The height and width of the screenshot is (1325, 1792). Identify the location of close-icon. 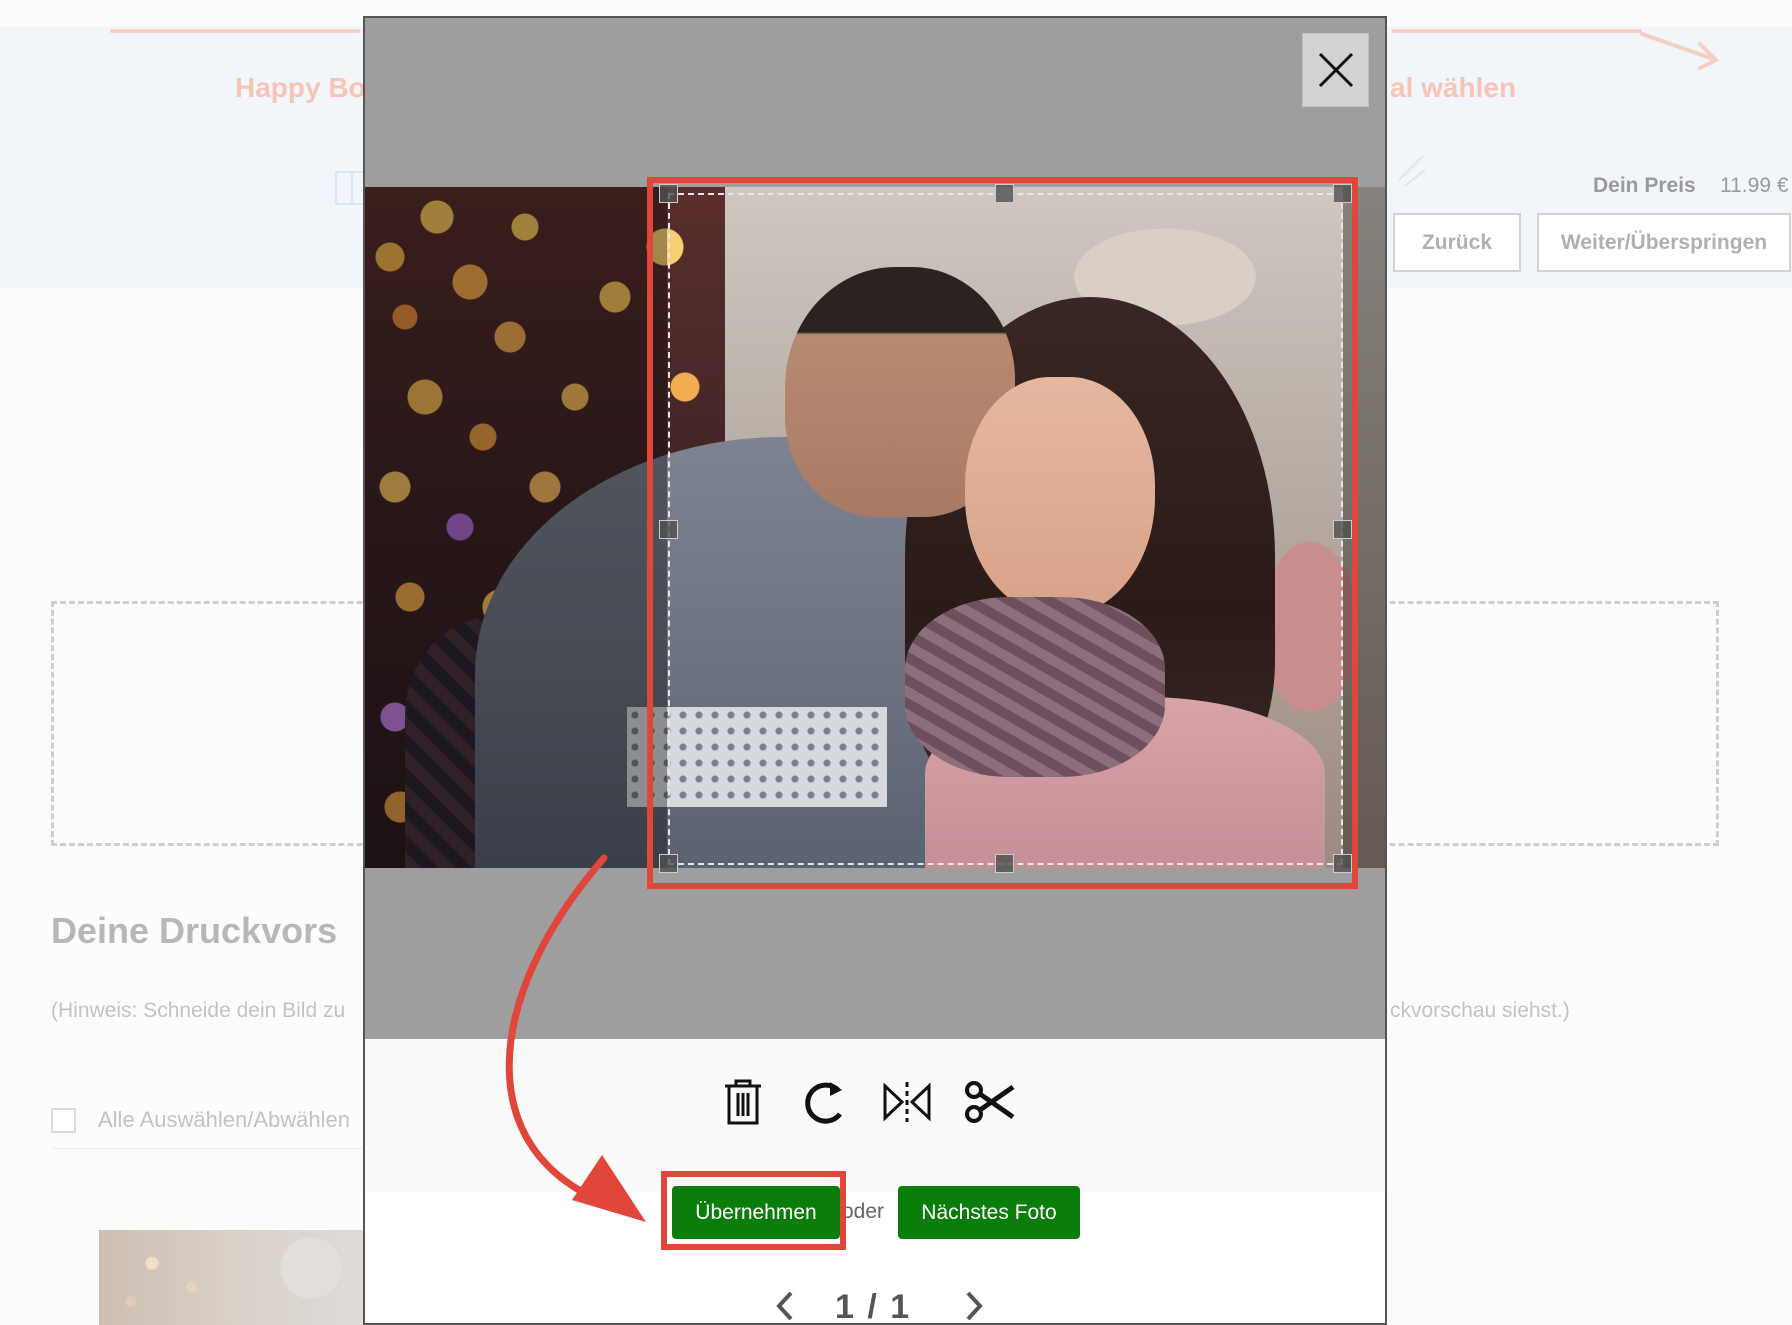
(1335, 70).